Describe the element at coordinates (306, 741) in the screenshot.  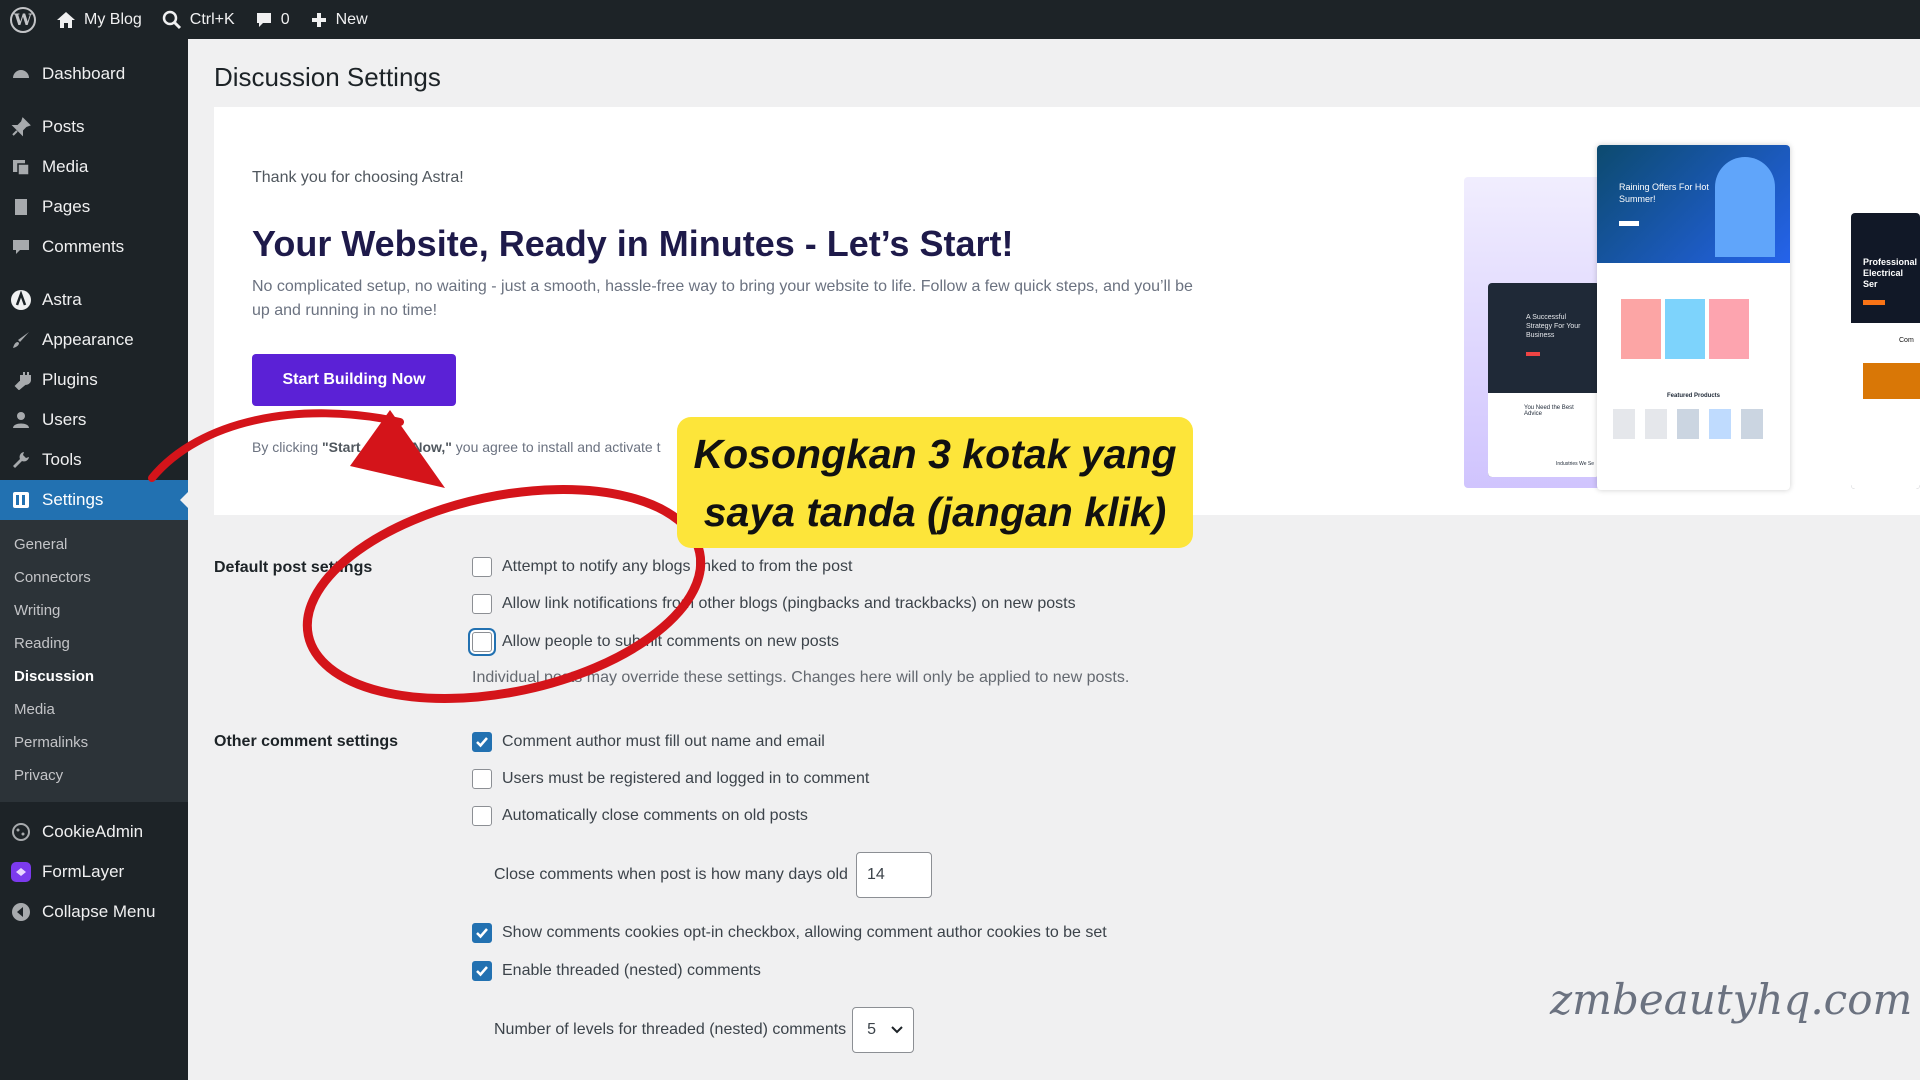
I see `other-comment-settings-label: Other comment settings` at that location.